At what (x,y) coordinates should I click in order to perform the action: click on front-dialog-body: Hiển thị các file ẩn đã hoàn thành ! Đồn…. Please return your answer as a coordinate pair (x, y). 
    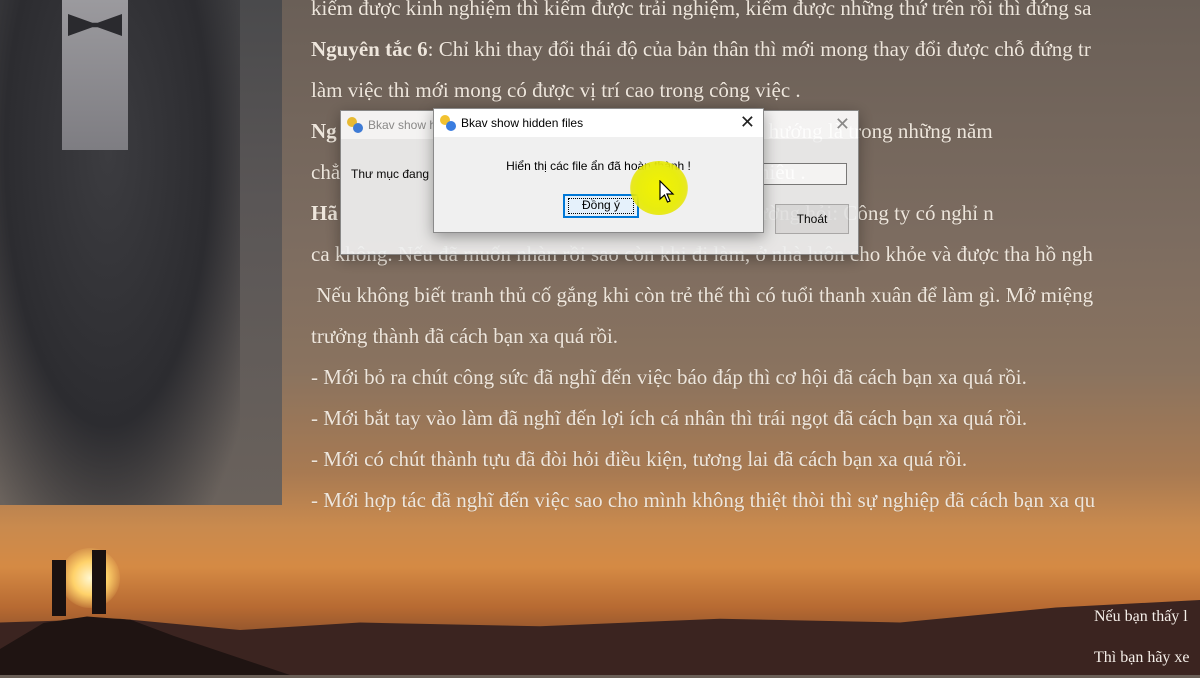
    Looking at the image, I should click on (598, 184).